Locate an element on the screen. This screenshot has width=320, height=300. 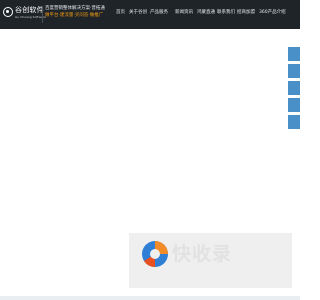
nav-item-harmony: 鸿蒙直通 is located at coordinates (206, 13).